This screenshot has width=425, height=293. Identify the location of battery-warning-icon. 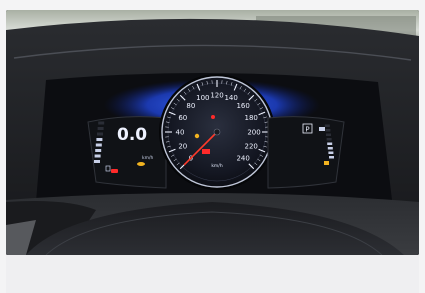
(206, 151).